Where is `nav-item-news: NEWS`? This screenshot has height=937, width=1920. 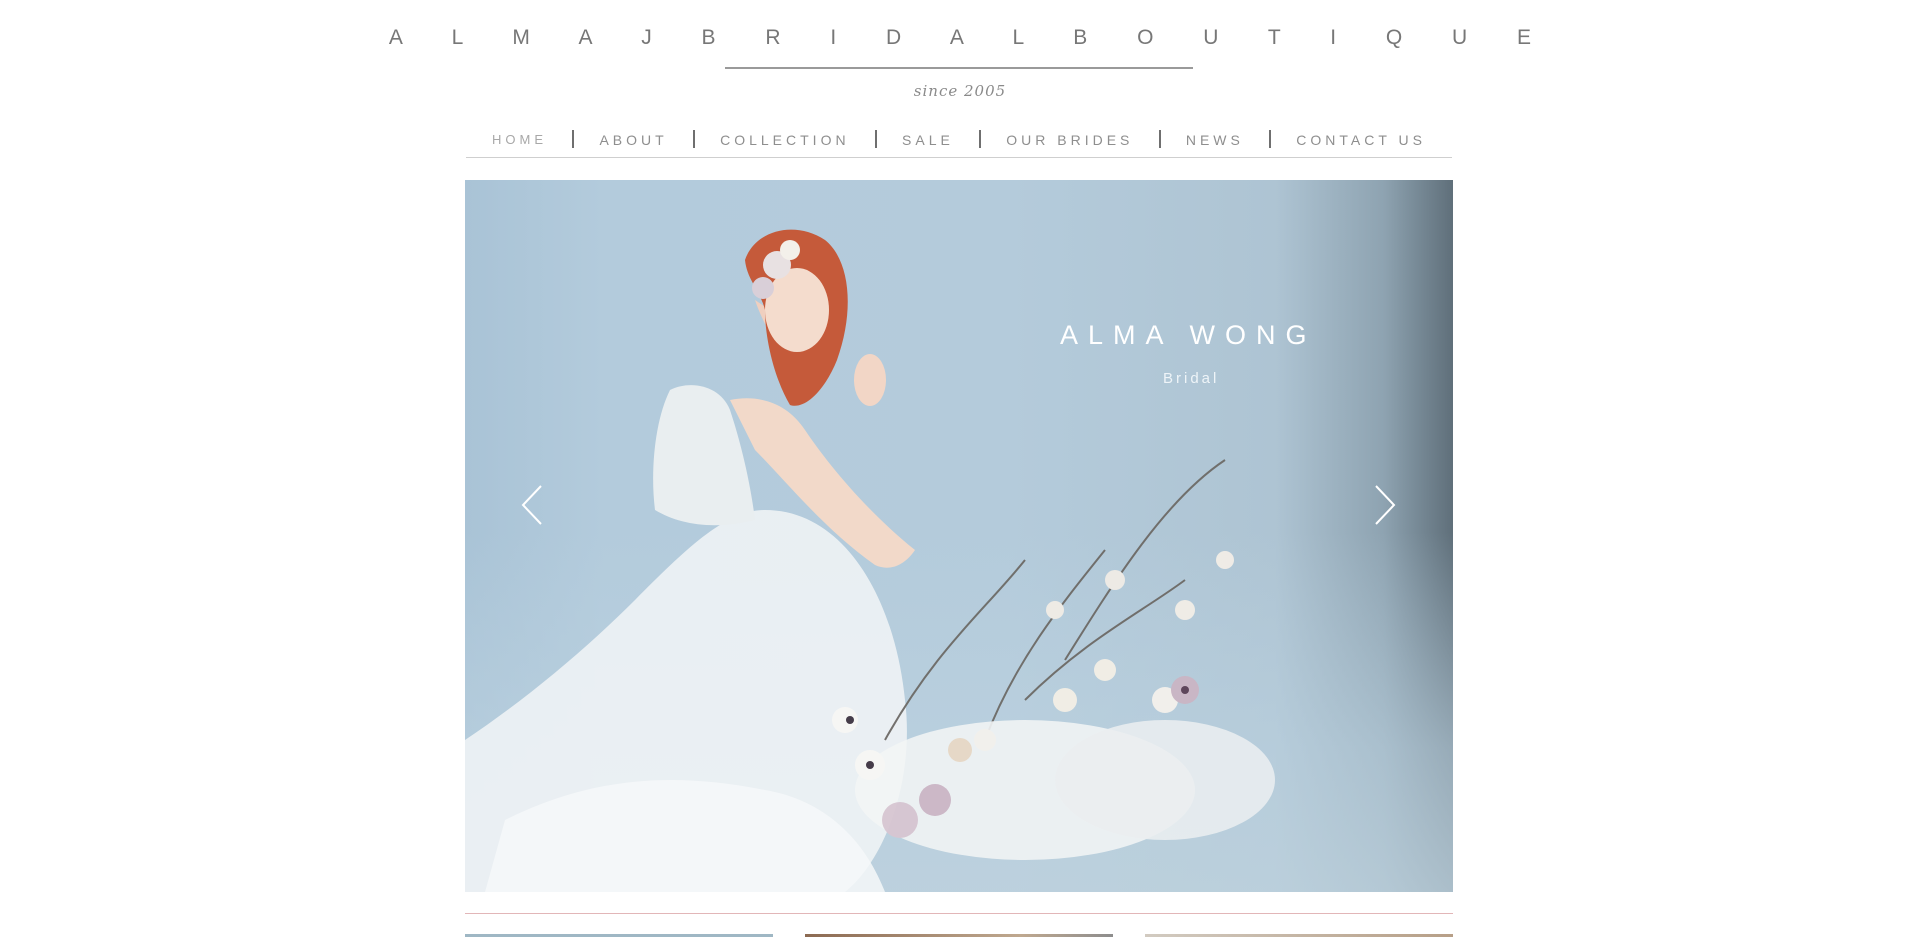
nav-item-news: NEWS is located at coordinates (1215, 143).